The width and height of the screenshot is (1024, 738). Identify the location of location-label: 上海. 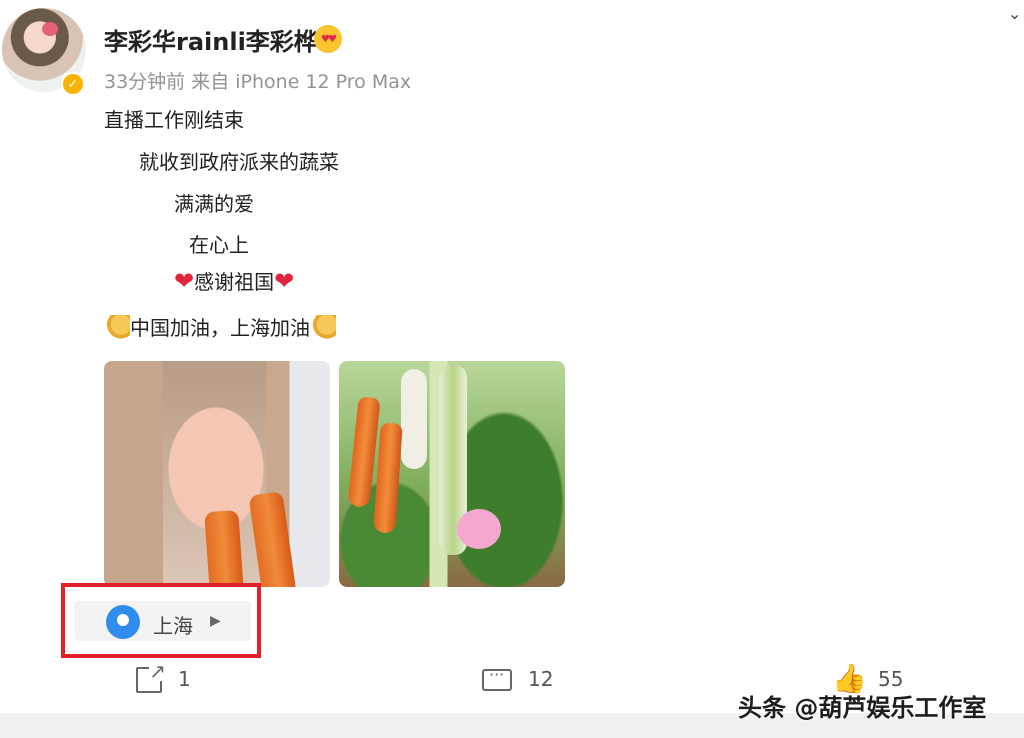
(173, 624).